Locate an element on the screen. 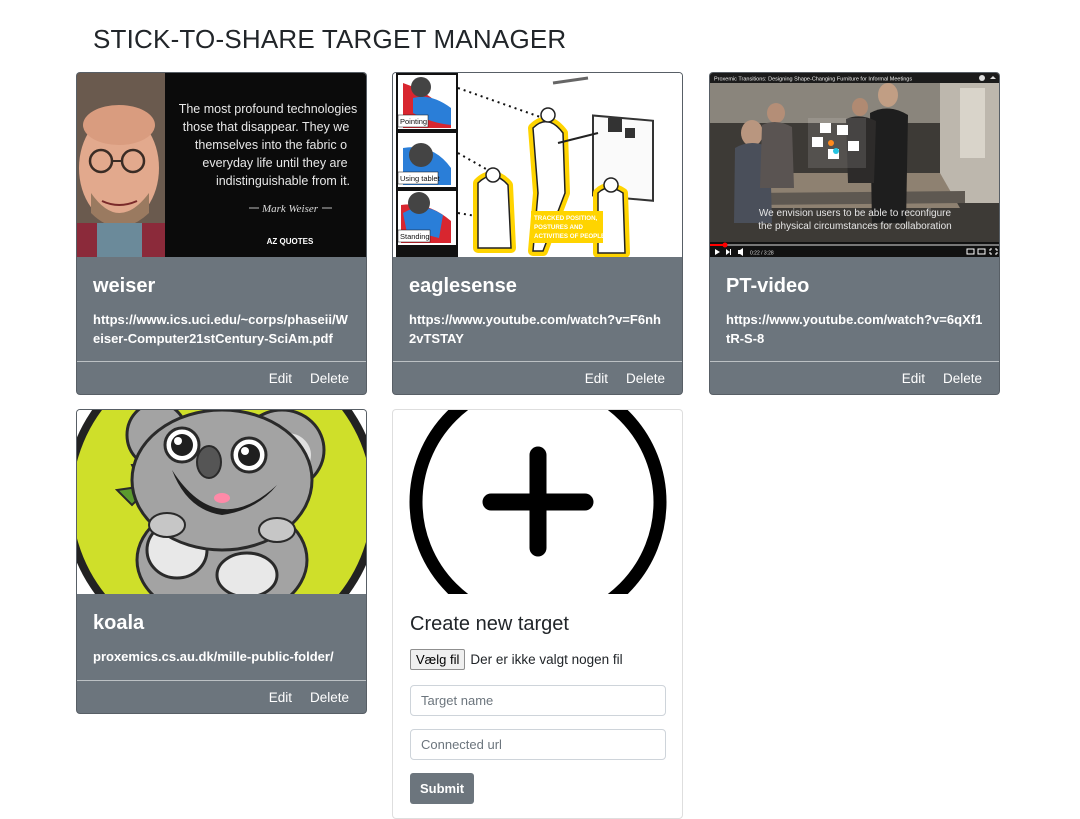  target-name: koala is located at coordinates (119, 623).